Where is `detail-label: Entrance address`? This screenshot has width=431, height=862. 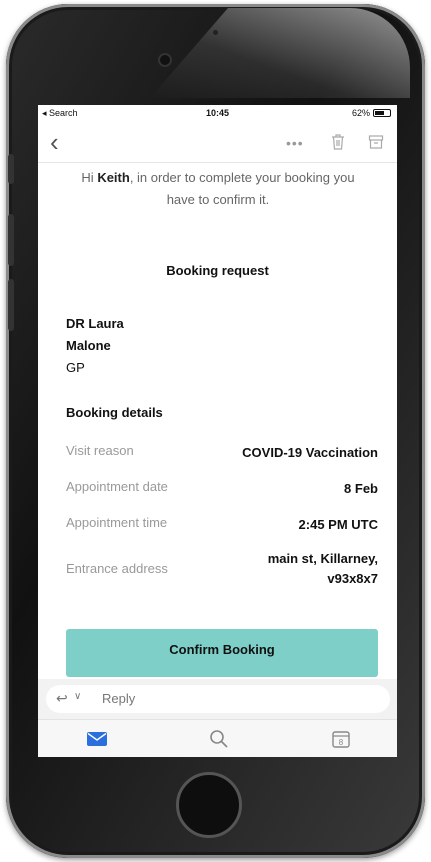
detail-label: Entrance address is located at coordinates (117, 568).